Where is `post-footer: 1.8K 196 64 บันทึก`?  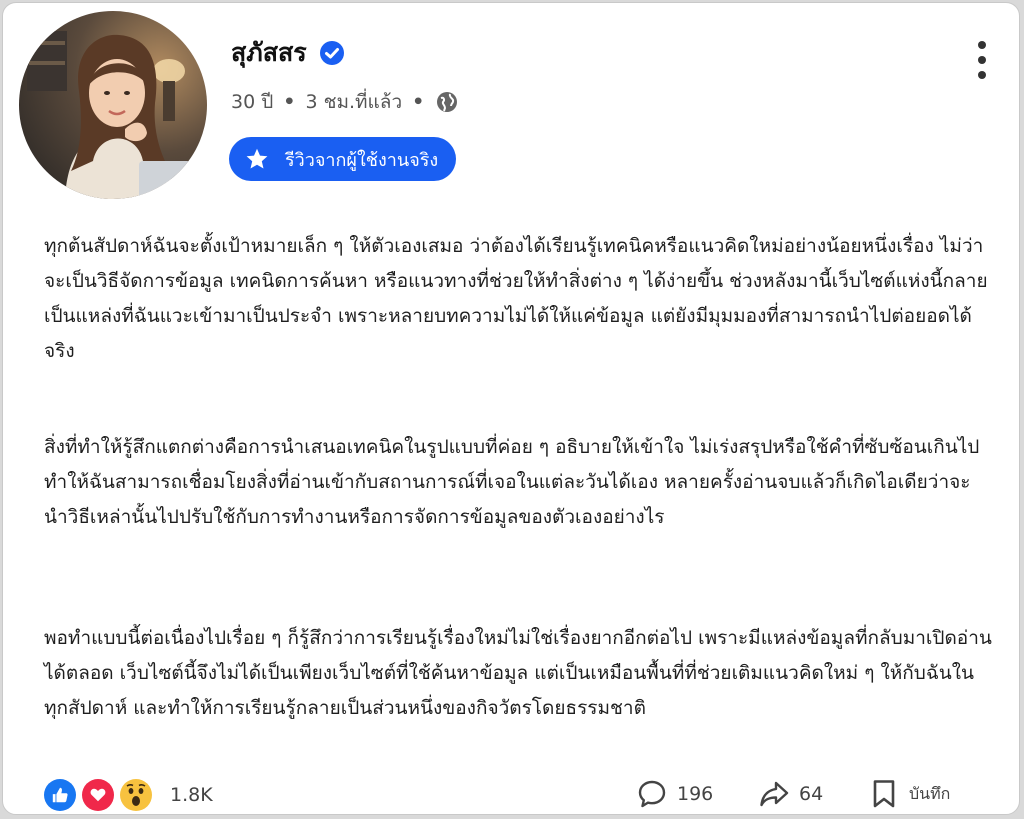 post-footer: 1.8K 196 64 บันทึก is located at coordinates (511, 796).